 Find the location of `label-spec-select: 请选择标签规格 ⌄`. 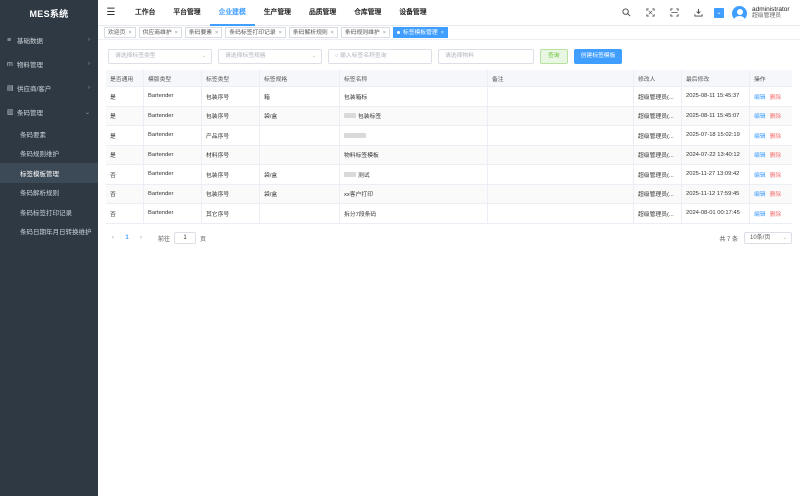

label-spec-select: 请选择标签规格 ⌄ is located at coordinates (270, 56).